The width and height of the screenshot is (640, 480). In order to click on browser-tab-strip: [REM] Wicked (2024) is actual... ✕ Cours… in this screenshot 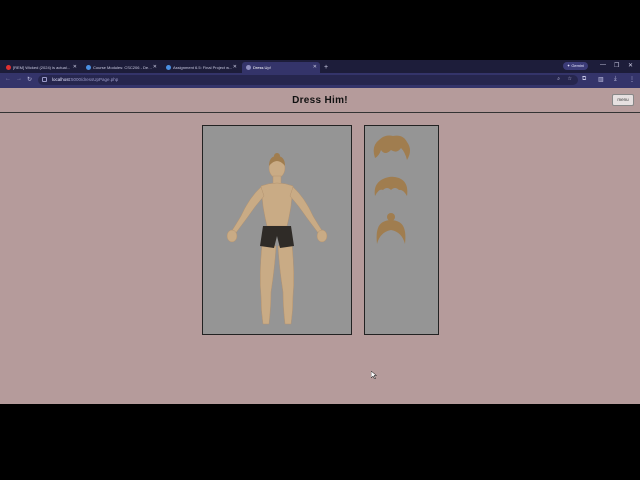, I will do `click(320, 66)`.